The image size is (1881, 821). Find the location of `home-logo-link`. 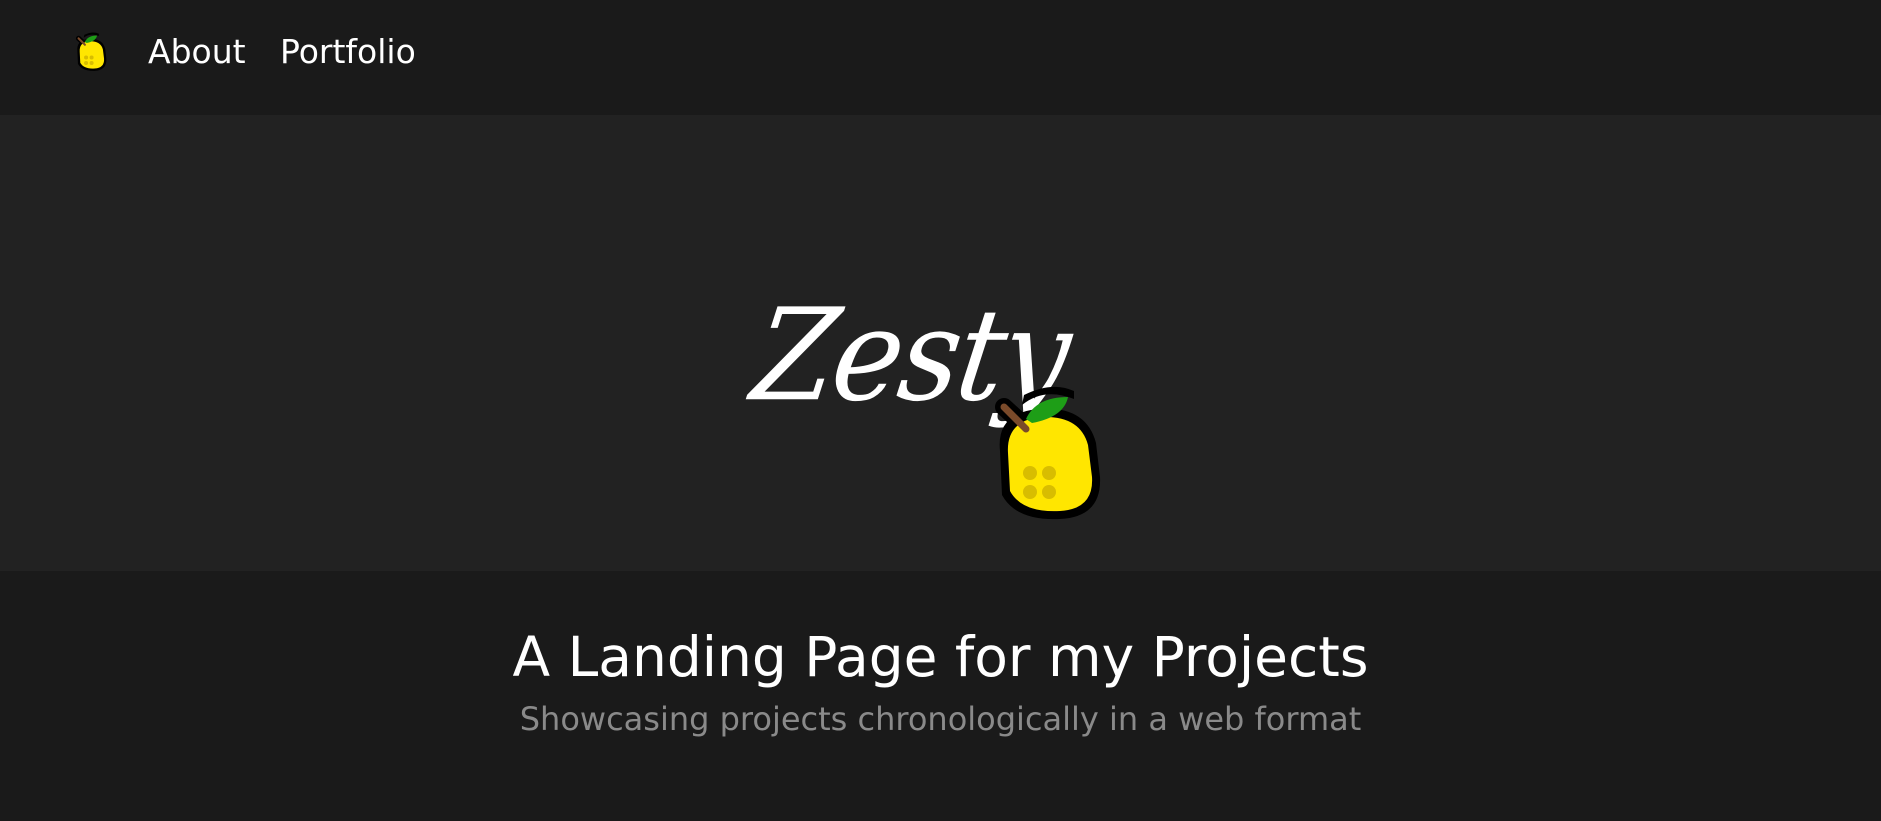

home-logo-link is located at coordinates (91, 52).